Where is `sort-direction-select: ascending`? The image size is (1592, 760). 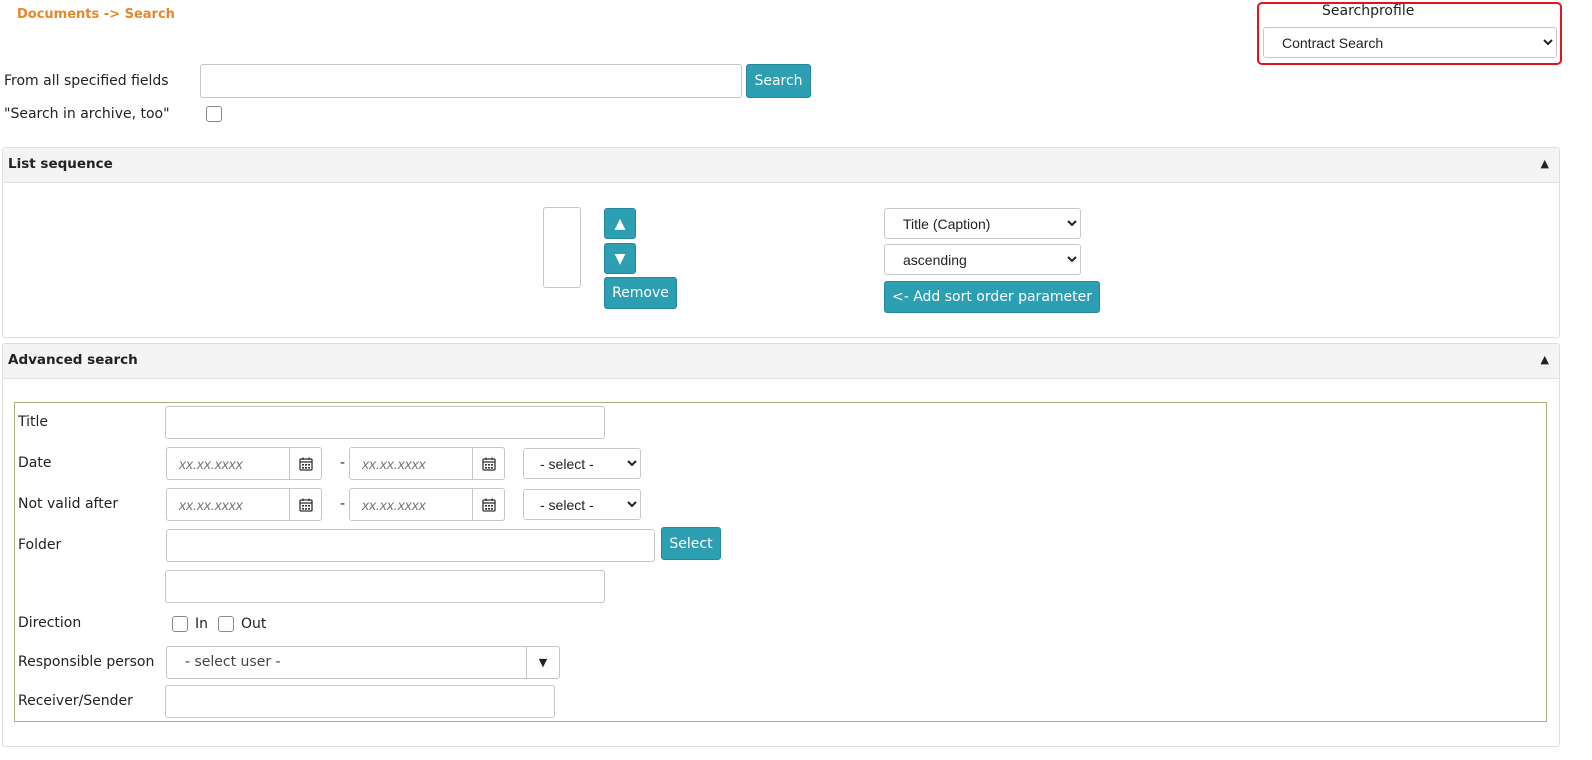 sort-direction-select: ascending is located at coordinates (982, 259).